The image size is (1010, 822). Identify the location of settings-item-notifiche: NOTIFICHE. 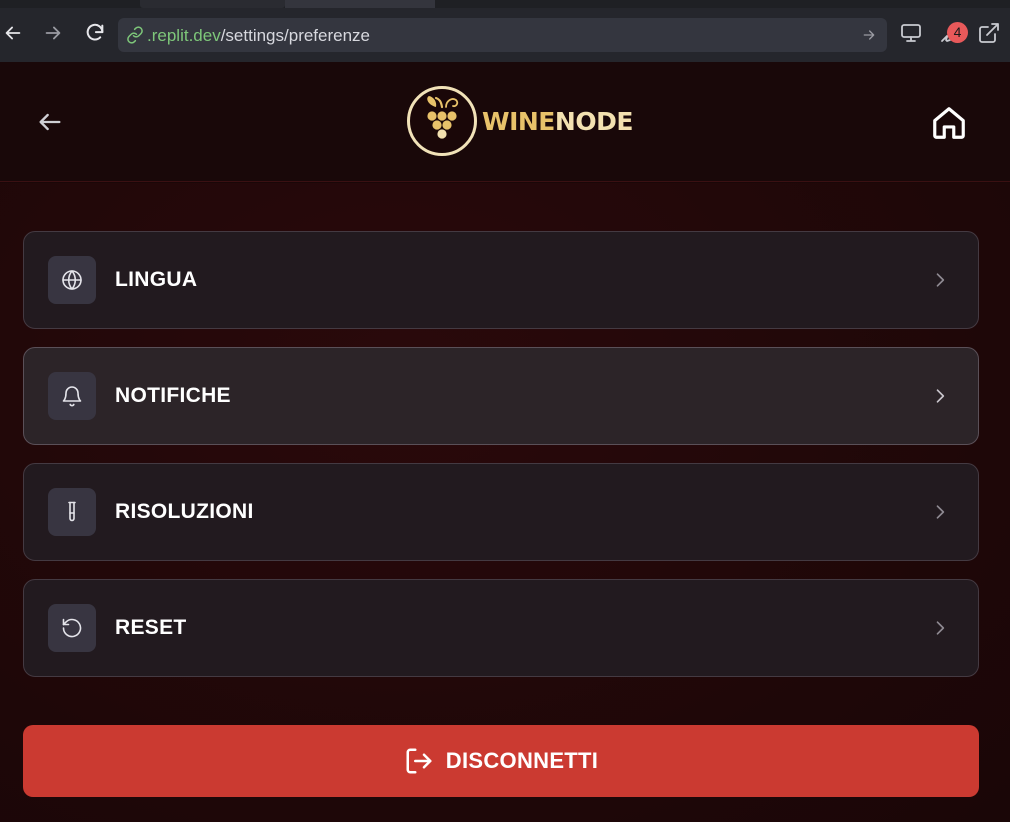
(501, 396).